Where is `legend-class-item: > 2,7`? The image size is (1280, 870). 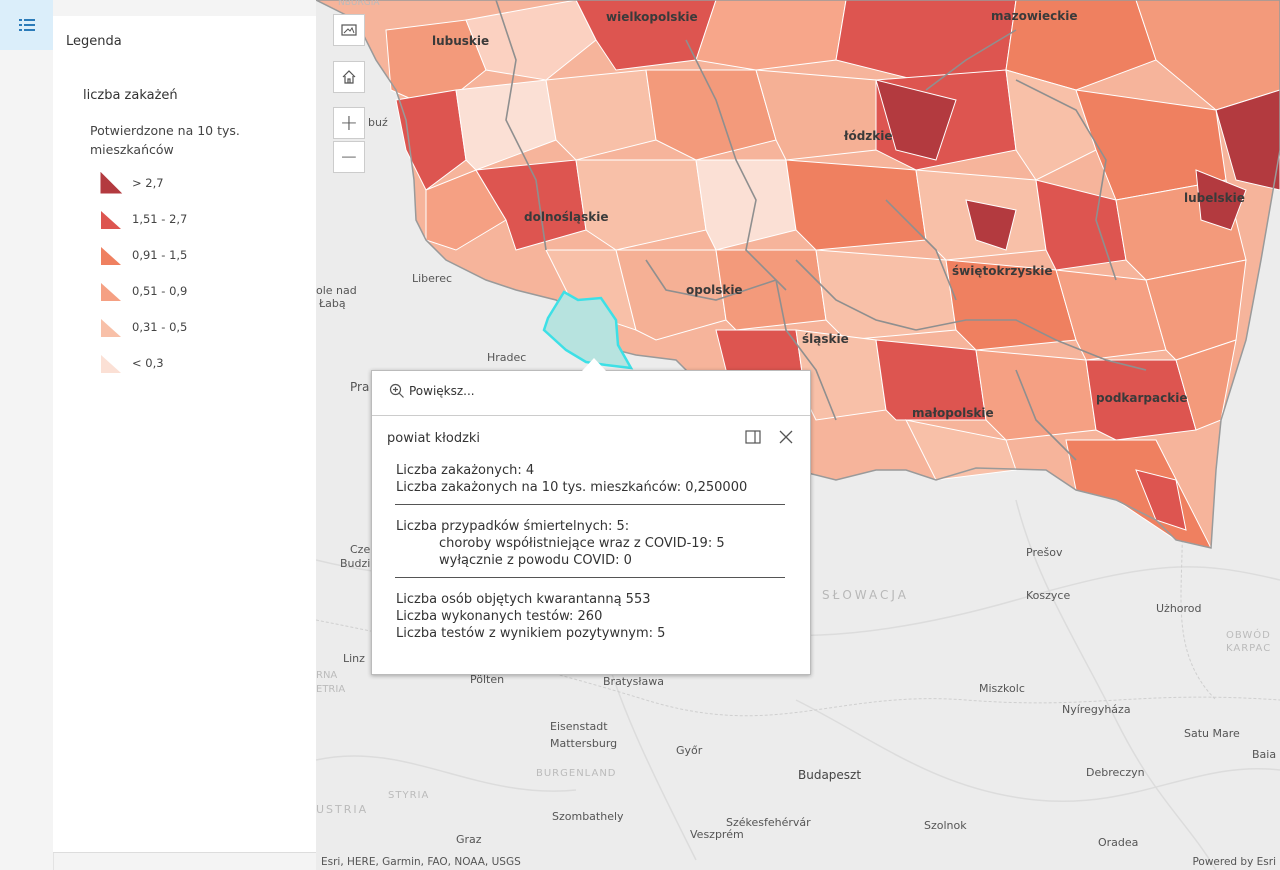
legend-class-item: > 2,7 is located at coordinates (131, 183).